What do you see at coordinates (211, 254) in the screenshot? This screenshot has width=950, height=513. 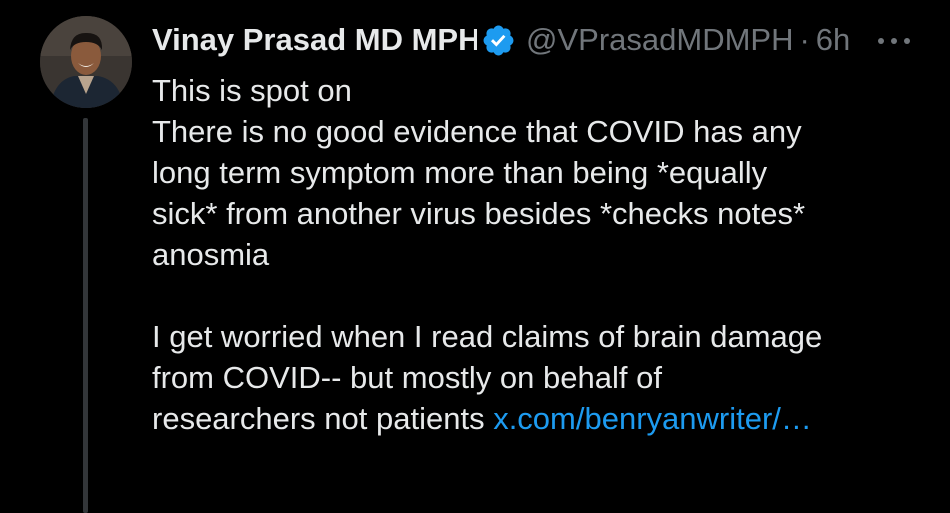 I see `tweet-line: anosmia` at bounding box center [211, 254].